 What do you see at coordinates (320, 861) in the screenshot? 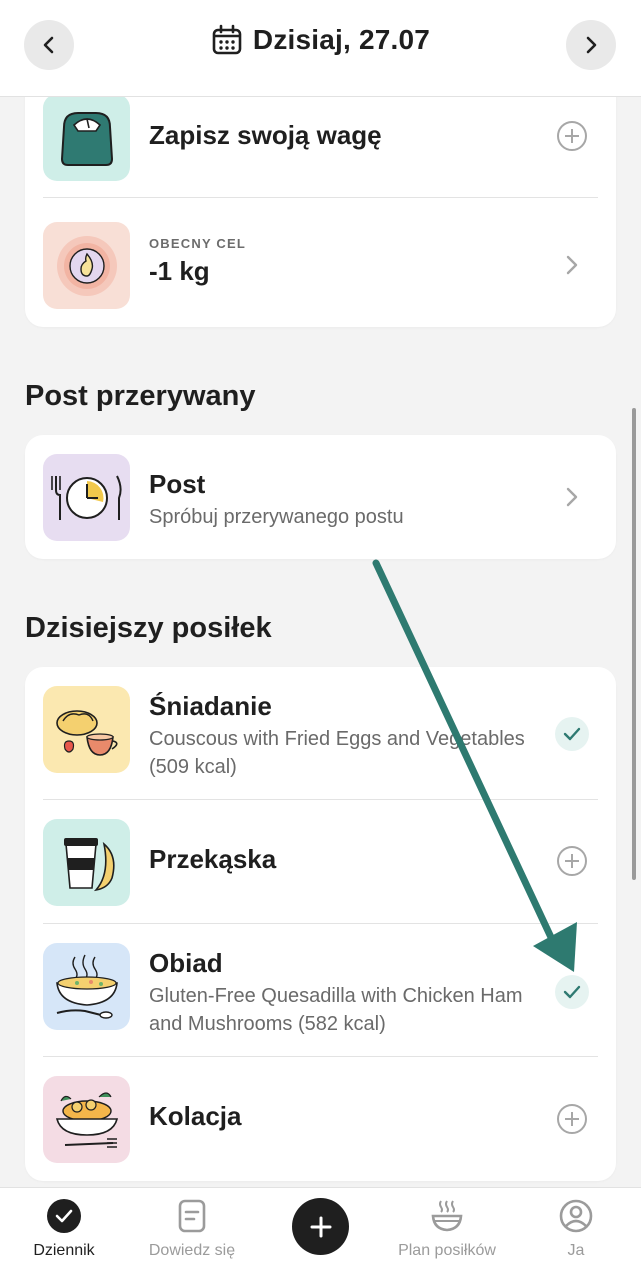
I see `meal-row-snack: Przekąska` at bounding box center [320, 861].